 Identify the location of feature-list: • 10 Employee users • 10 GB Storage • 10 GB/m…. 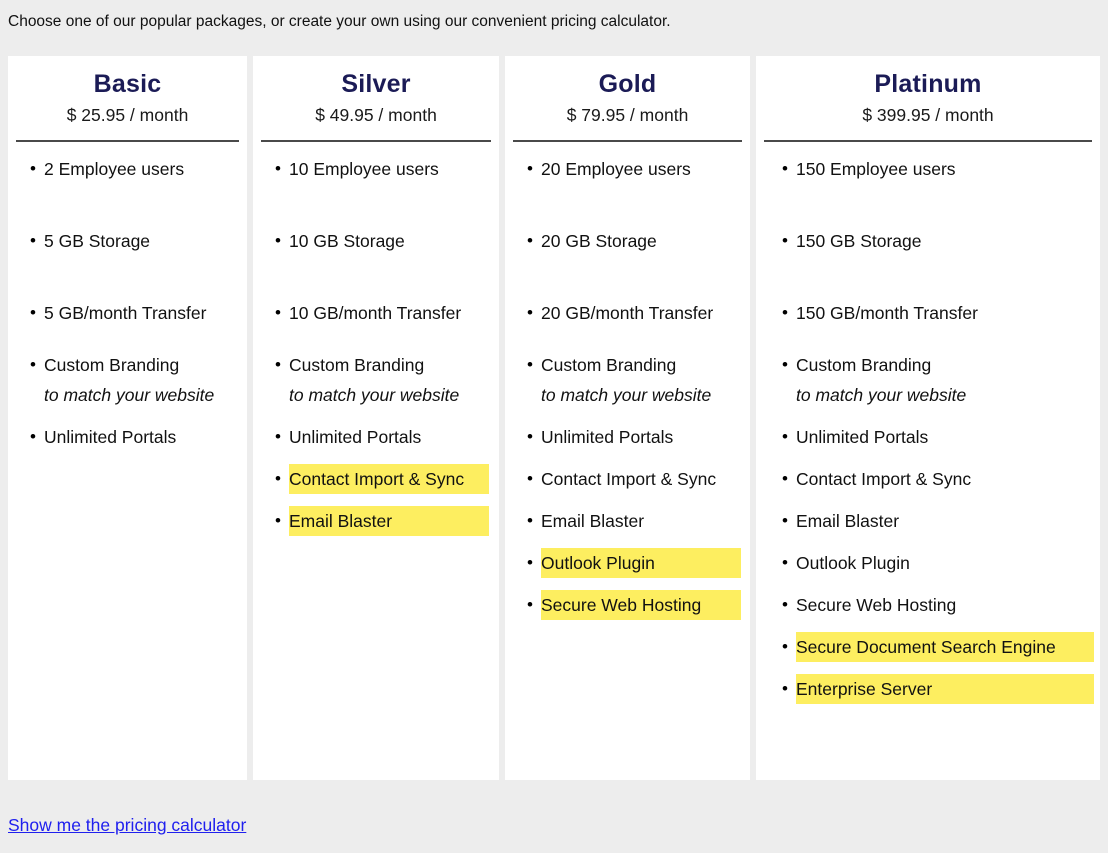
(376, 345).